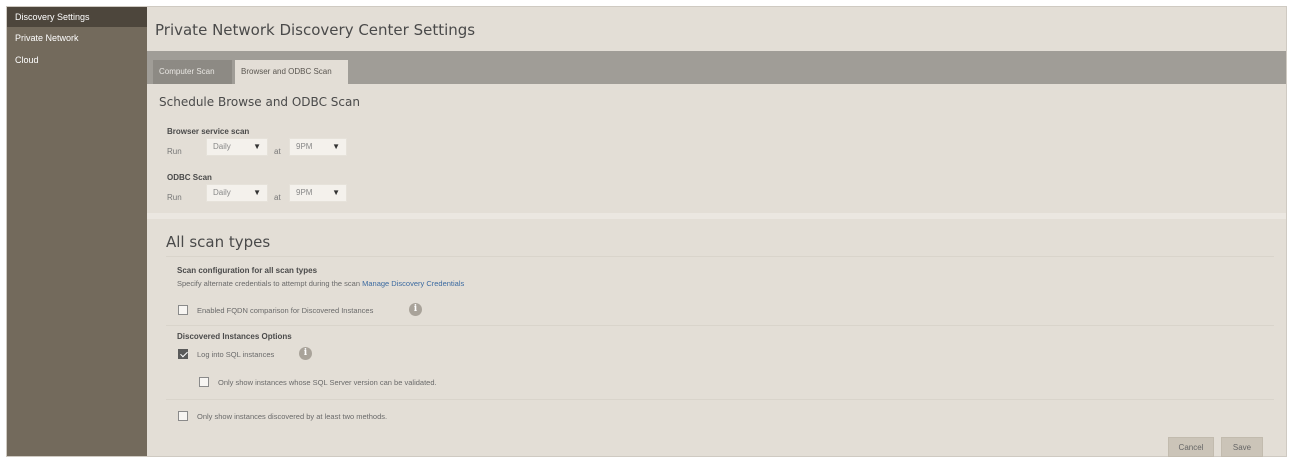 This screenshot has width=1293, height=457. What do you see at coordinates (222, 192) in the screenshot?
I see `odbc-frequency-value: Daily` at bounding box center [222, 192].